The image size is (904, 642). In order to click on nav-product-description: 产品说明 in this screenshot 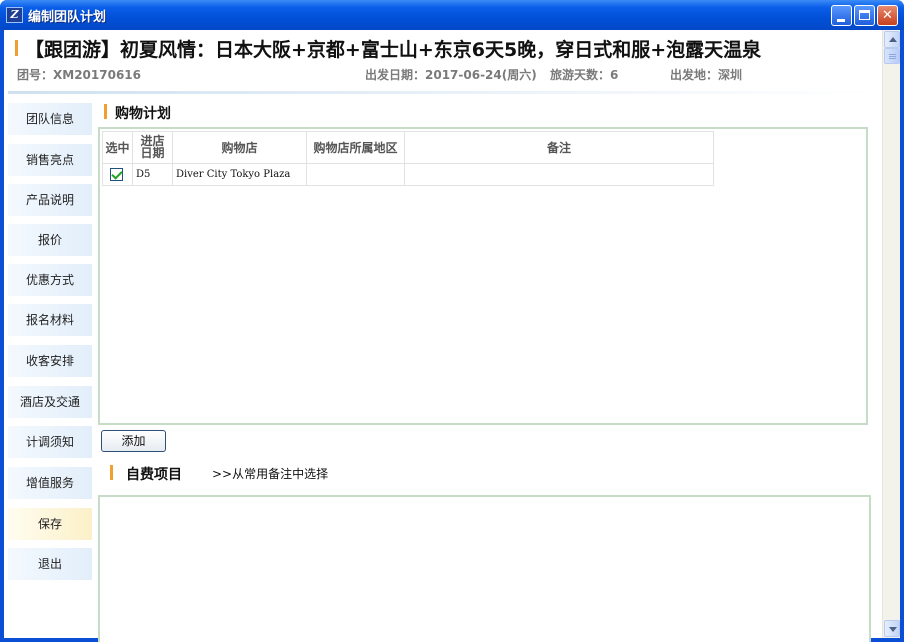, I will do `click(50, 200)`.